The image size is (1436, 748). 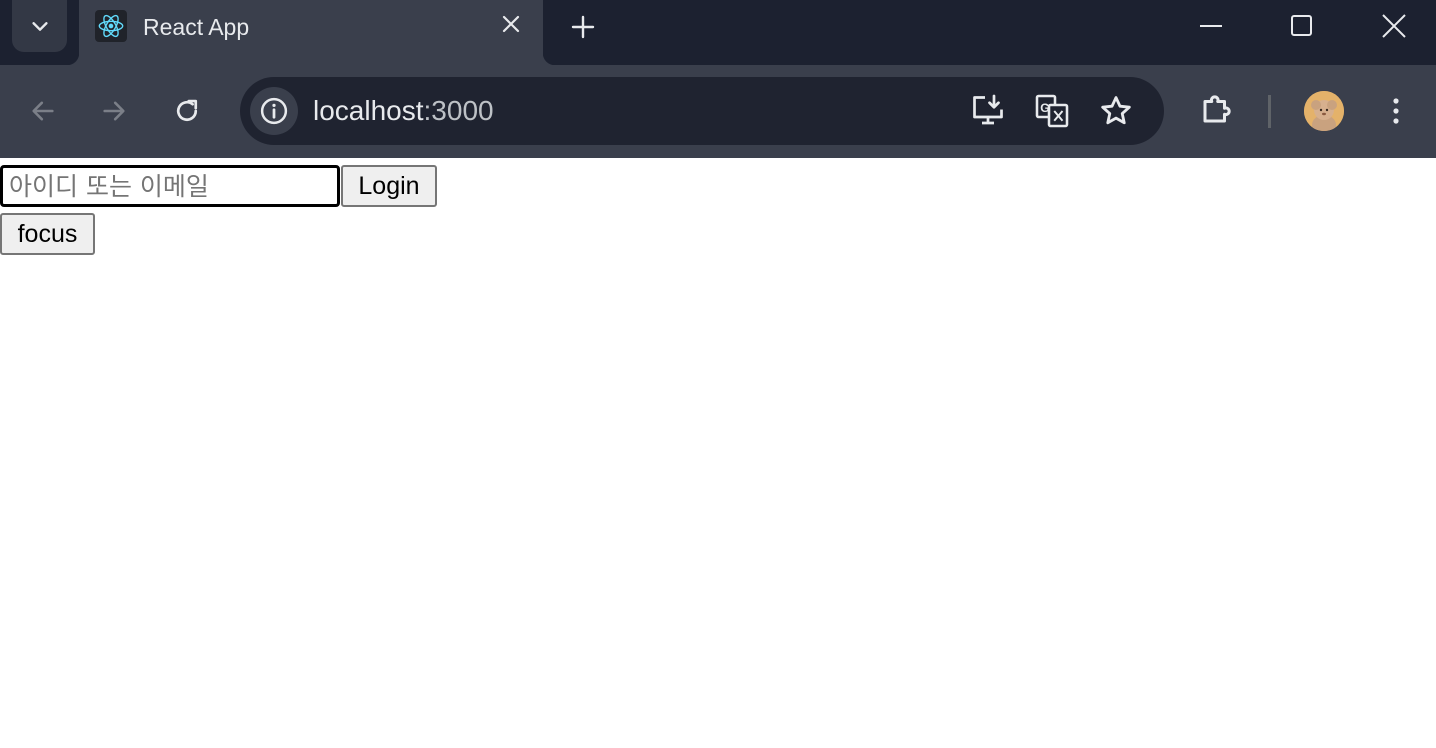 What do you see at coordinates (1269, 111) in the screenshot?
I see `toolbar-divider` at bounding box center [1269, 111].